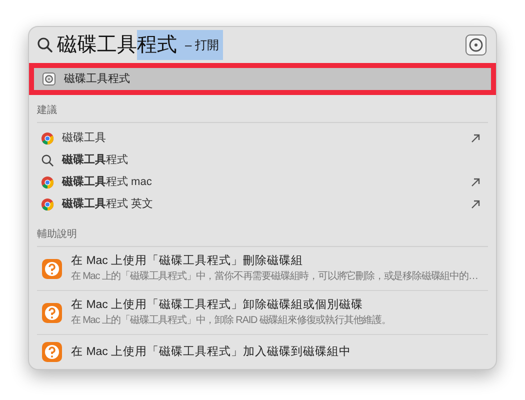 The image size is (525, 400). I want to click on suggestion-item: 磁碟工具程式 英文, so click(262, 204).